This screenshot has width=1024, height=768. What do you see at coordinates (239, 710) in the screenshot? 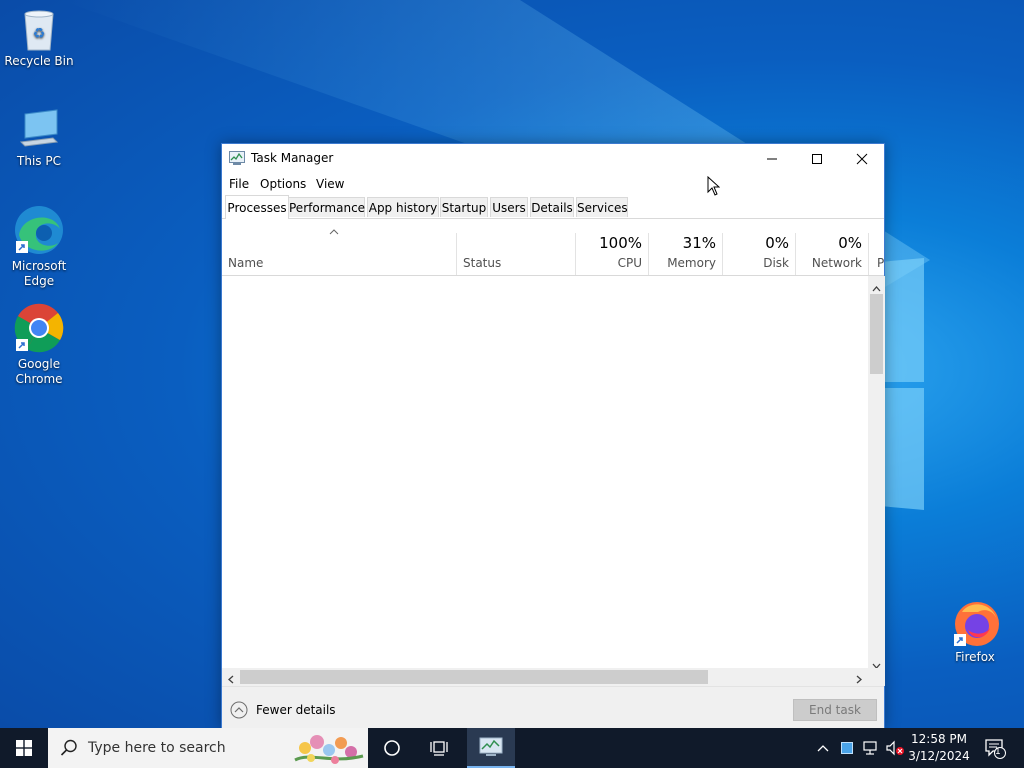
I see `chevron-up-circle-icon` at bounding box center [239, 710].